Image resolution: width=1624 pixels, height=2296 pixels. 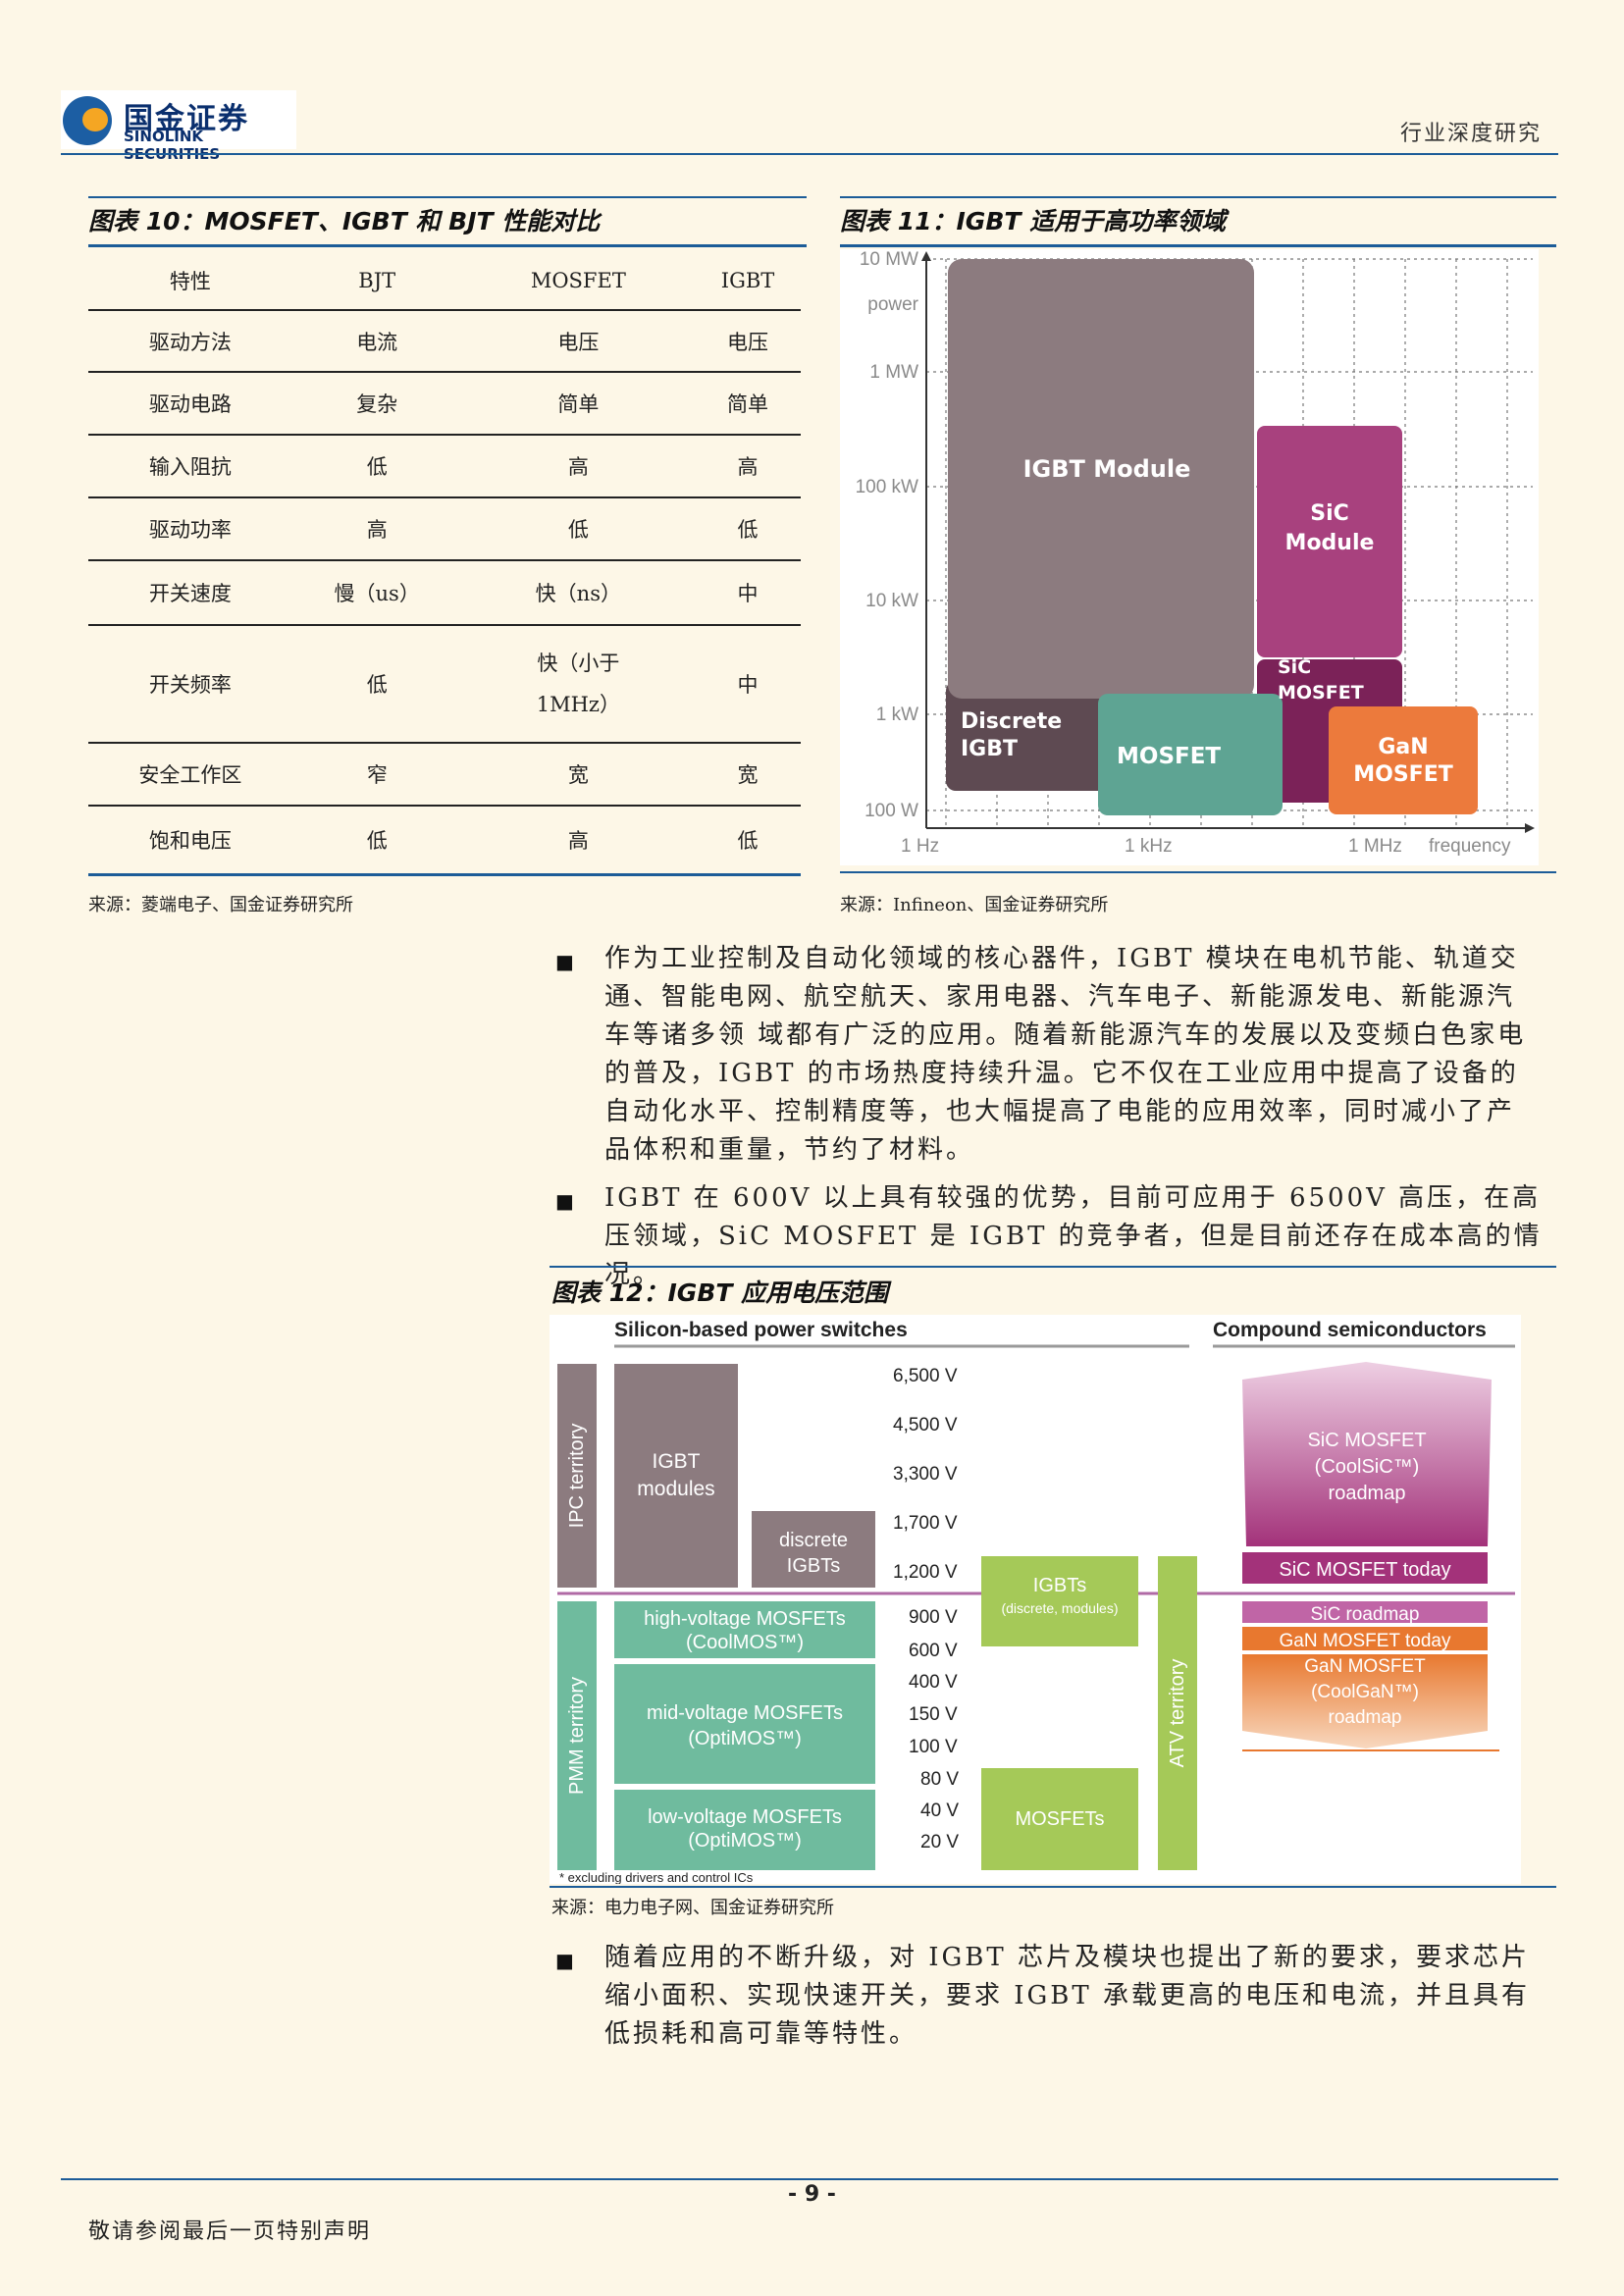 What do you see at coordinates (692, 1908) in the screenshot?
I see `fig12-source: 来源：电力电子网、国金证券研究所` at bounding box center [692, 1908].